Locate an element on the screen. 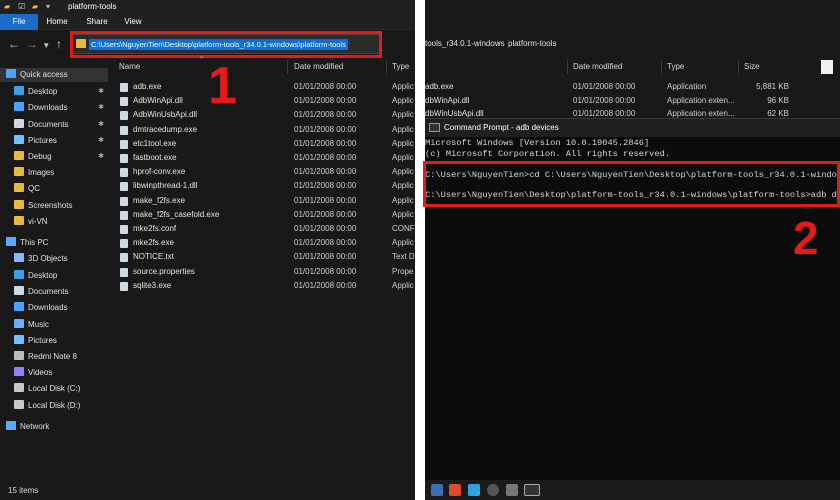  sidebar-item: 3D Objects is located at coordinates (54, 259).